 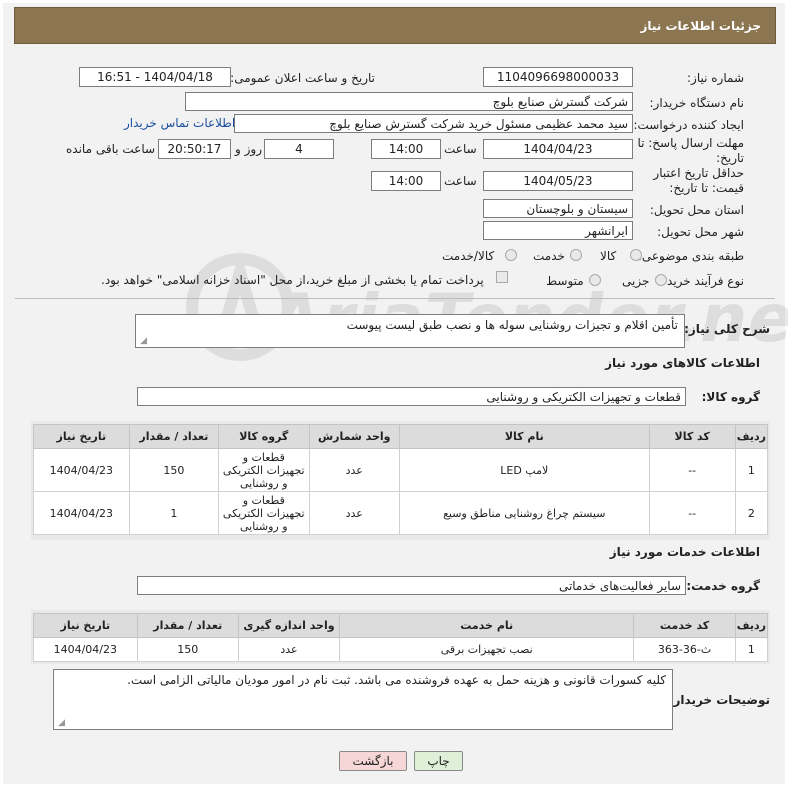 I want to click on page-title: جزئیات اطلاعات نیاز, so click(x=700, y=26).